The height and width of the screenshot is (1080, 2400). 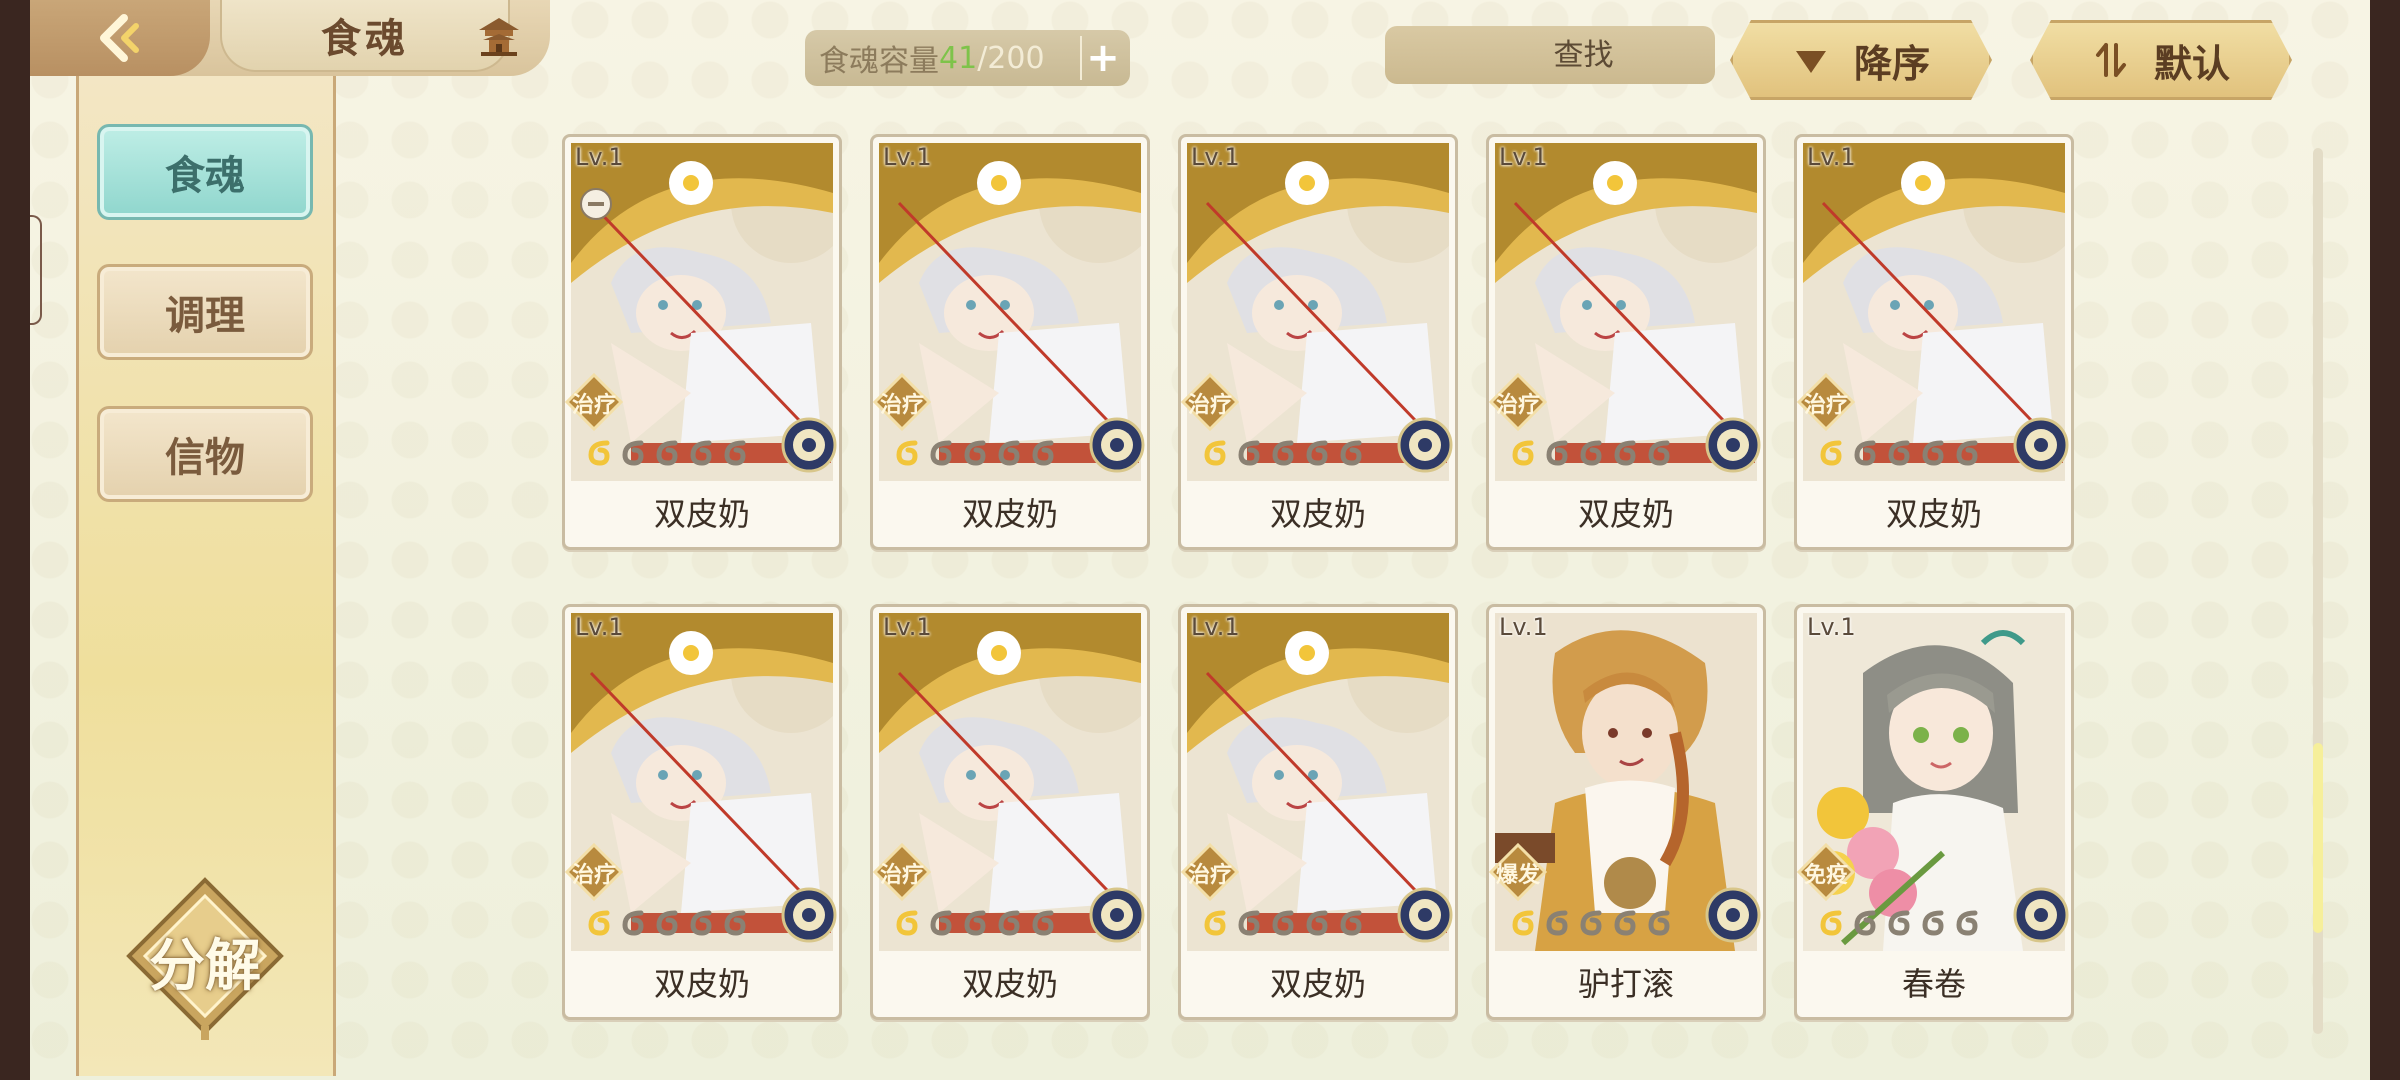 I want to click on scrollbar, so click(x=2318, y=591).